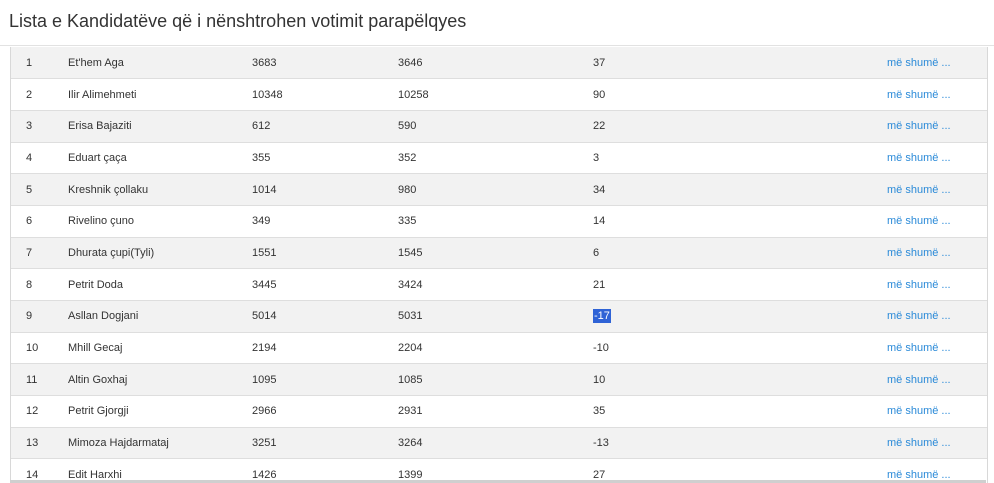  What do you see at coordinates (740, 252) in the screenshot?
I see `votes-difference: 6` at bounding box center [740, 252].